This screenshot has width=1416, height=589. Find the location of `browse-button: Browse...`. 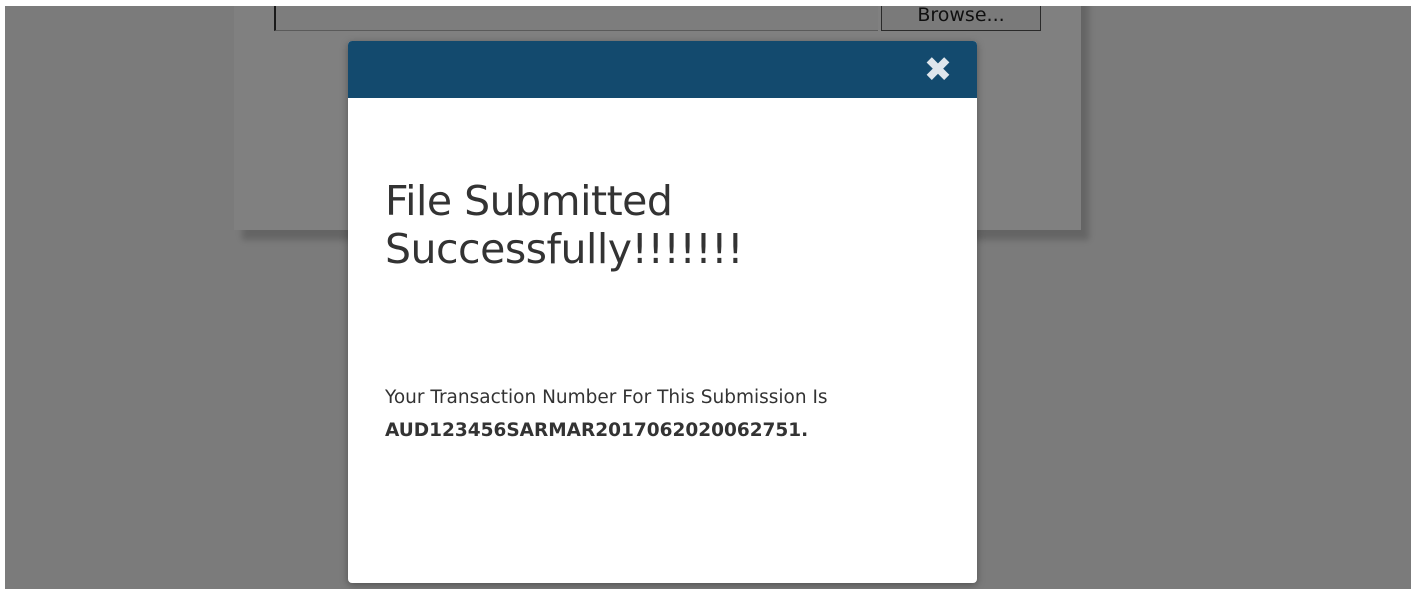

browse-button: Browse... is located at coordinates (961, 18).